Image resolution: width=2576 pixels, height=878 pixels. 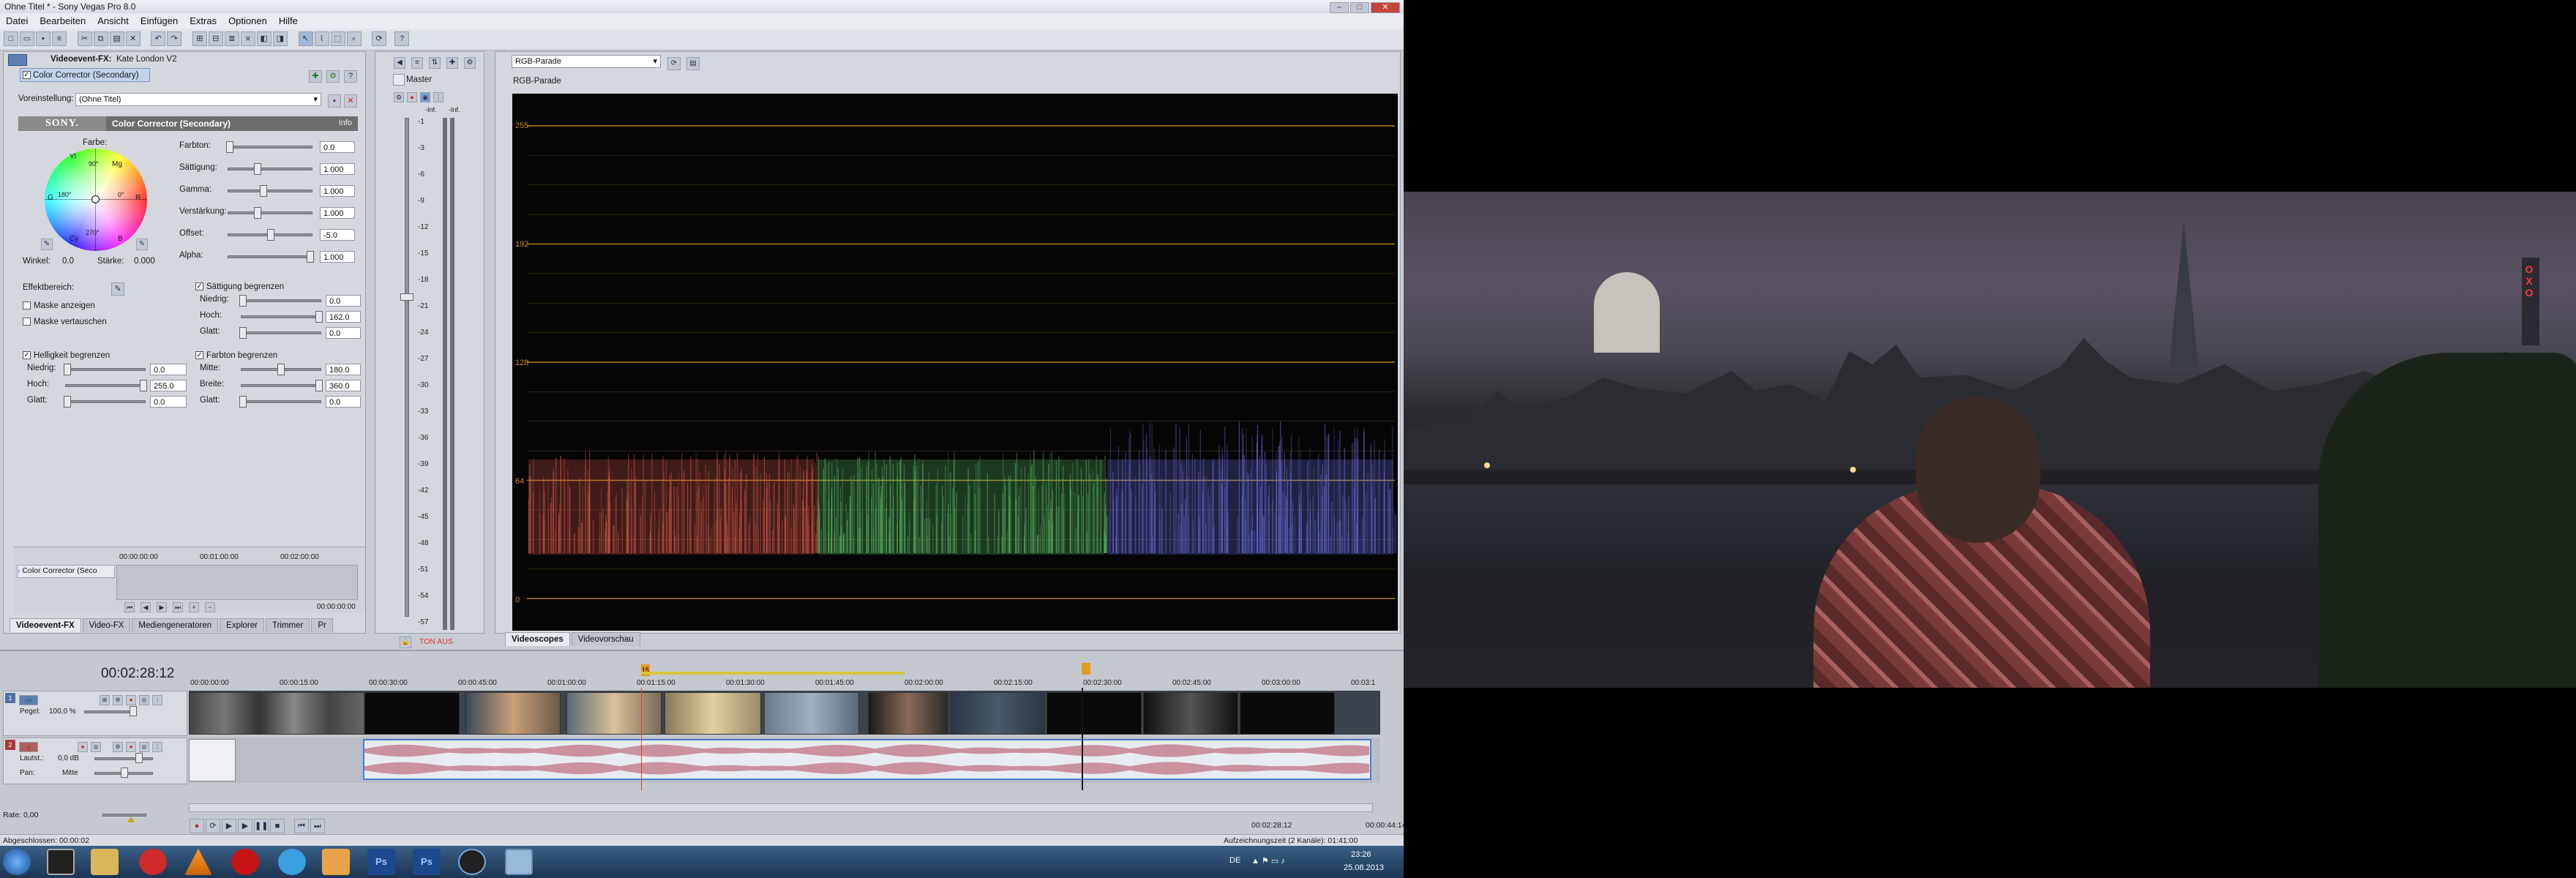 I want to click on audio-clip, so click(x=867, y=759).